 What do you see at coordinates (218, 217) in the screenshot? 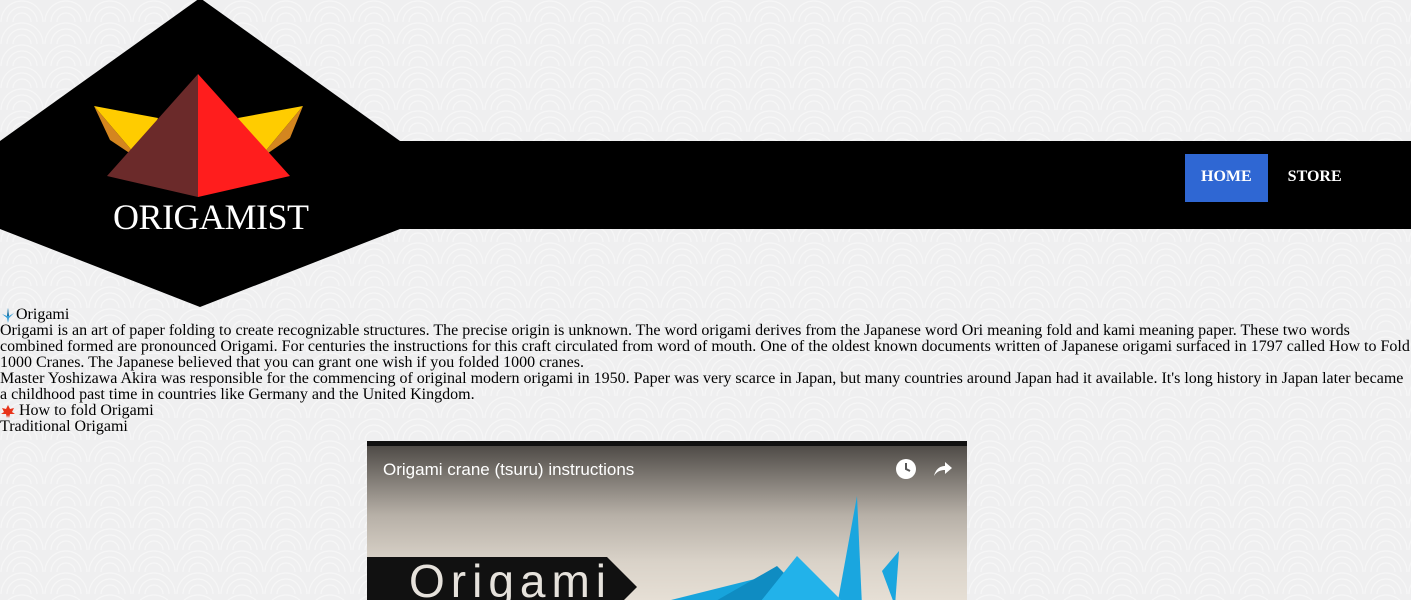
I see `brand-name: ORIGAMIST` at bounding box center [218, 217].